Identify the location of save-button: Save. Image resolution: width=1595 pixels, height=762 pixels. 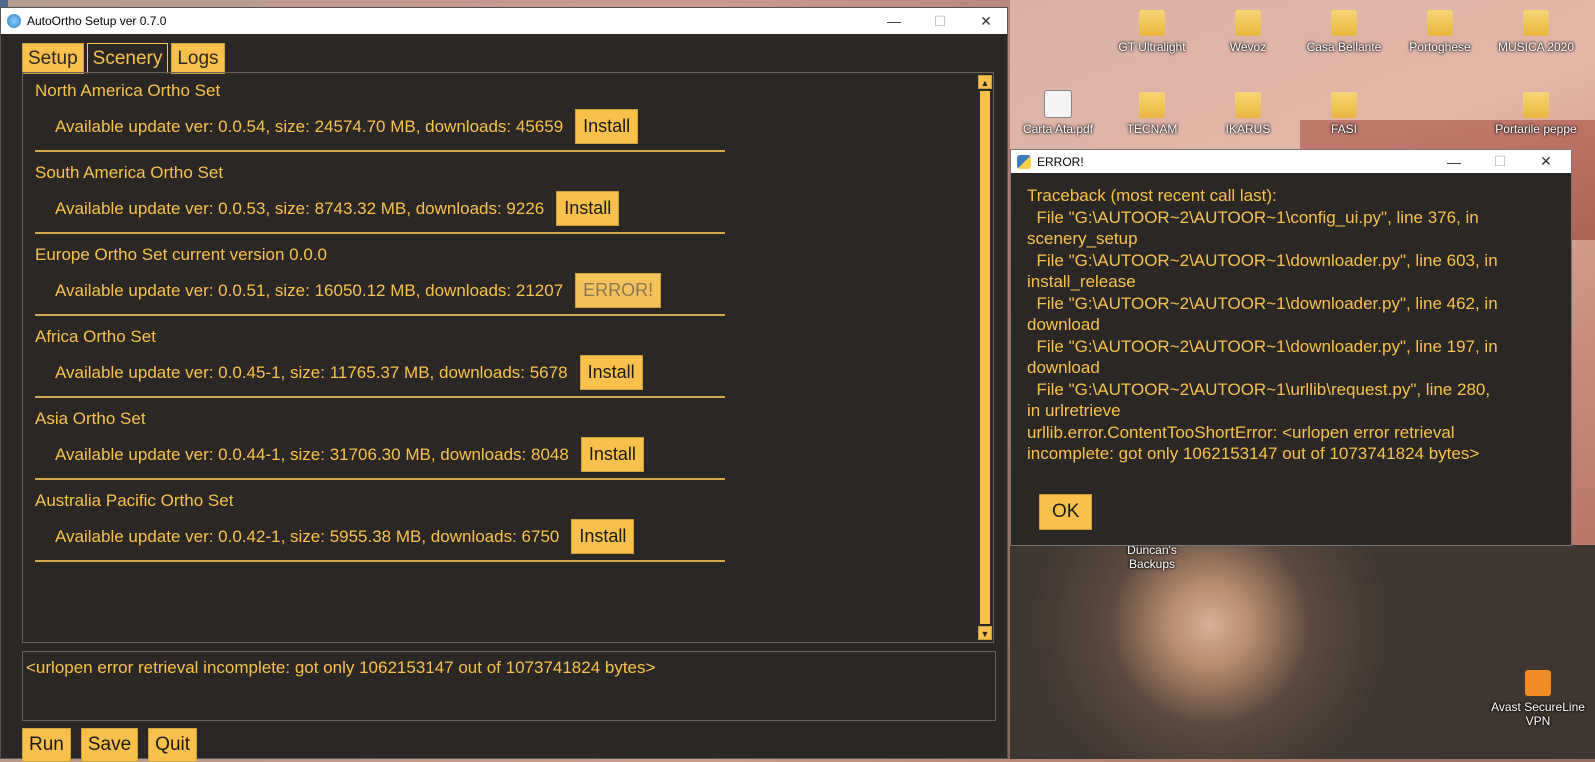
(109, 745).